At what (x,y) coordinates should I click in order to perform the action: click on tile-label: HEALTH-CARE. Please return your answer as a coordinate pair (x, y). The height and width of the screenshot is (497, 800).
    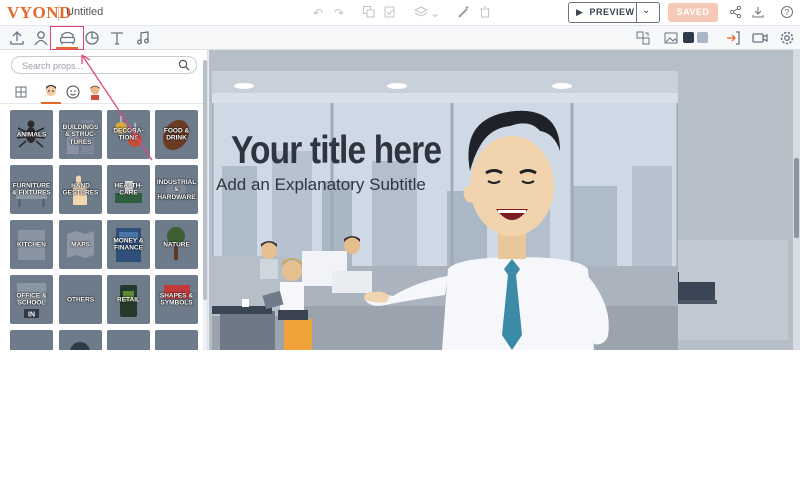
    Looking at the image, I should click on (128, 189).